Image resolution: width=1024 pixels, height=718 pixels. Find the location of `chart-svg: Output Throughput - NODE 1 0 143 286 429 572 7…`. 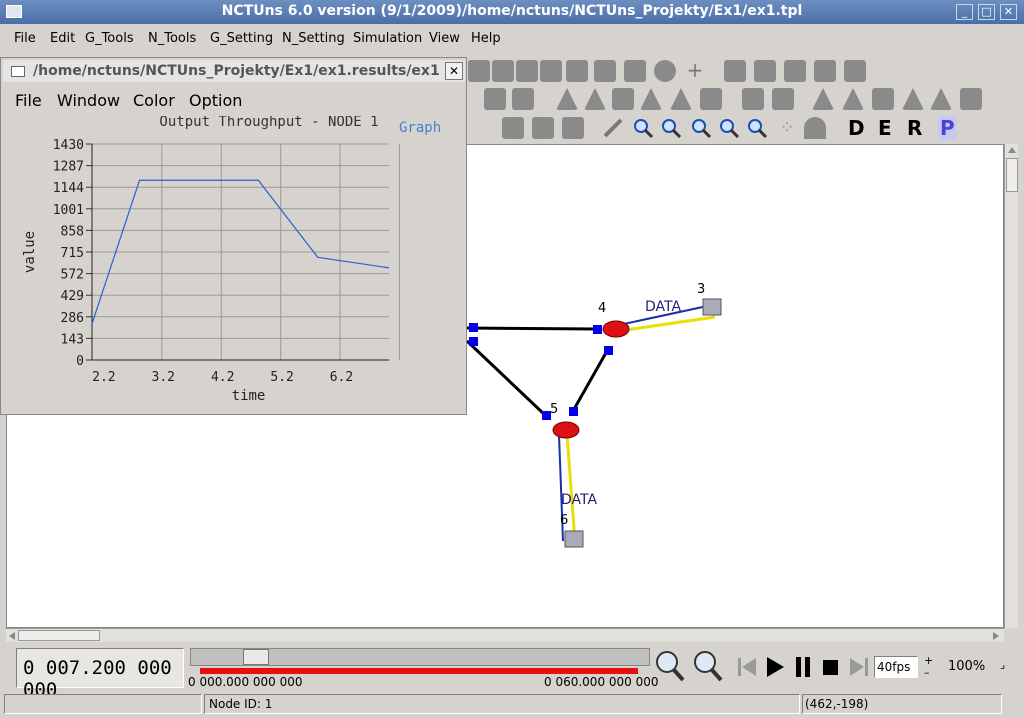

chart-svg: Output Throughput - NODE 1 0 143 286 429 572 7… is located at coordinates (211, 260).